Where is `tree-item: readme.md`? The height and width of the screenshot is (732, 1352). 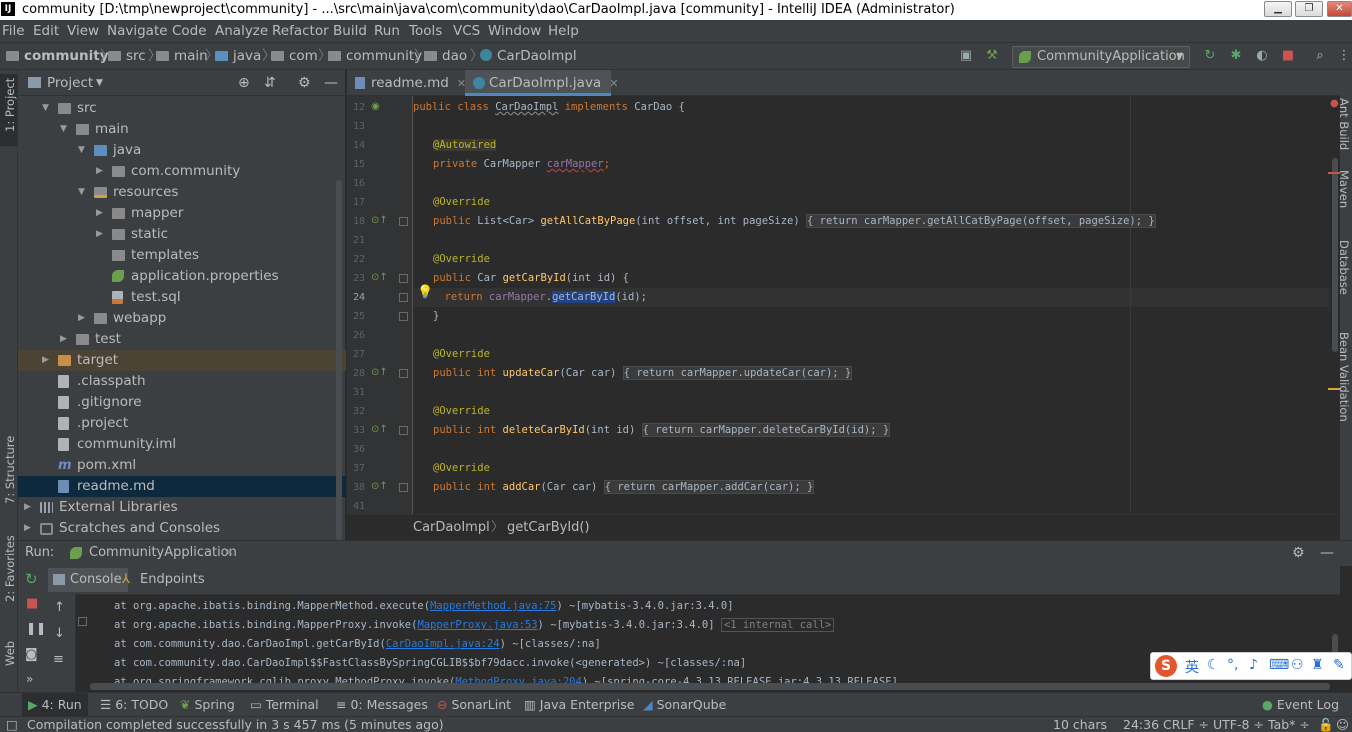
tree-item: readme.md is located at coordinates (182, 486).